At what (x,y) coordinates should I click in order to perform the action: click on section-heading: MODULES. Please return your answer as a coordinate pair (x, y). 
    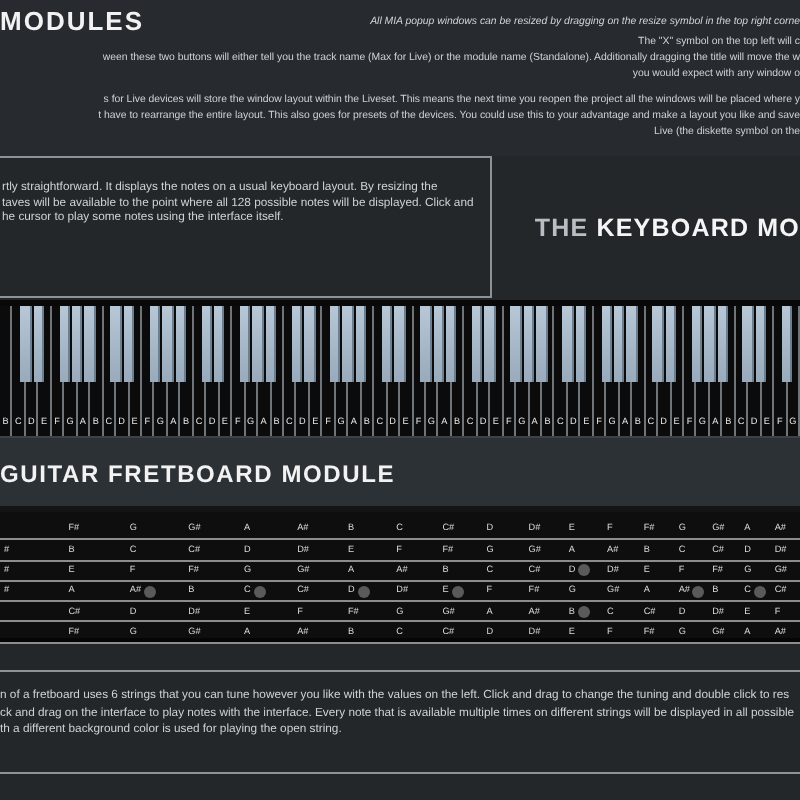
    Looking at the image, I should click on (72, 21).